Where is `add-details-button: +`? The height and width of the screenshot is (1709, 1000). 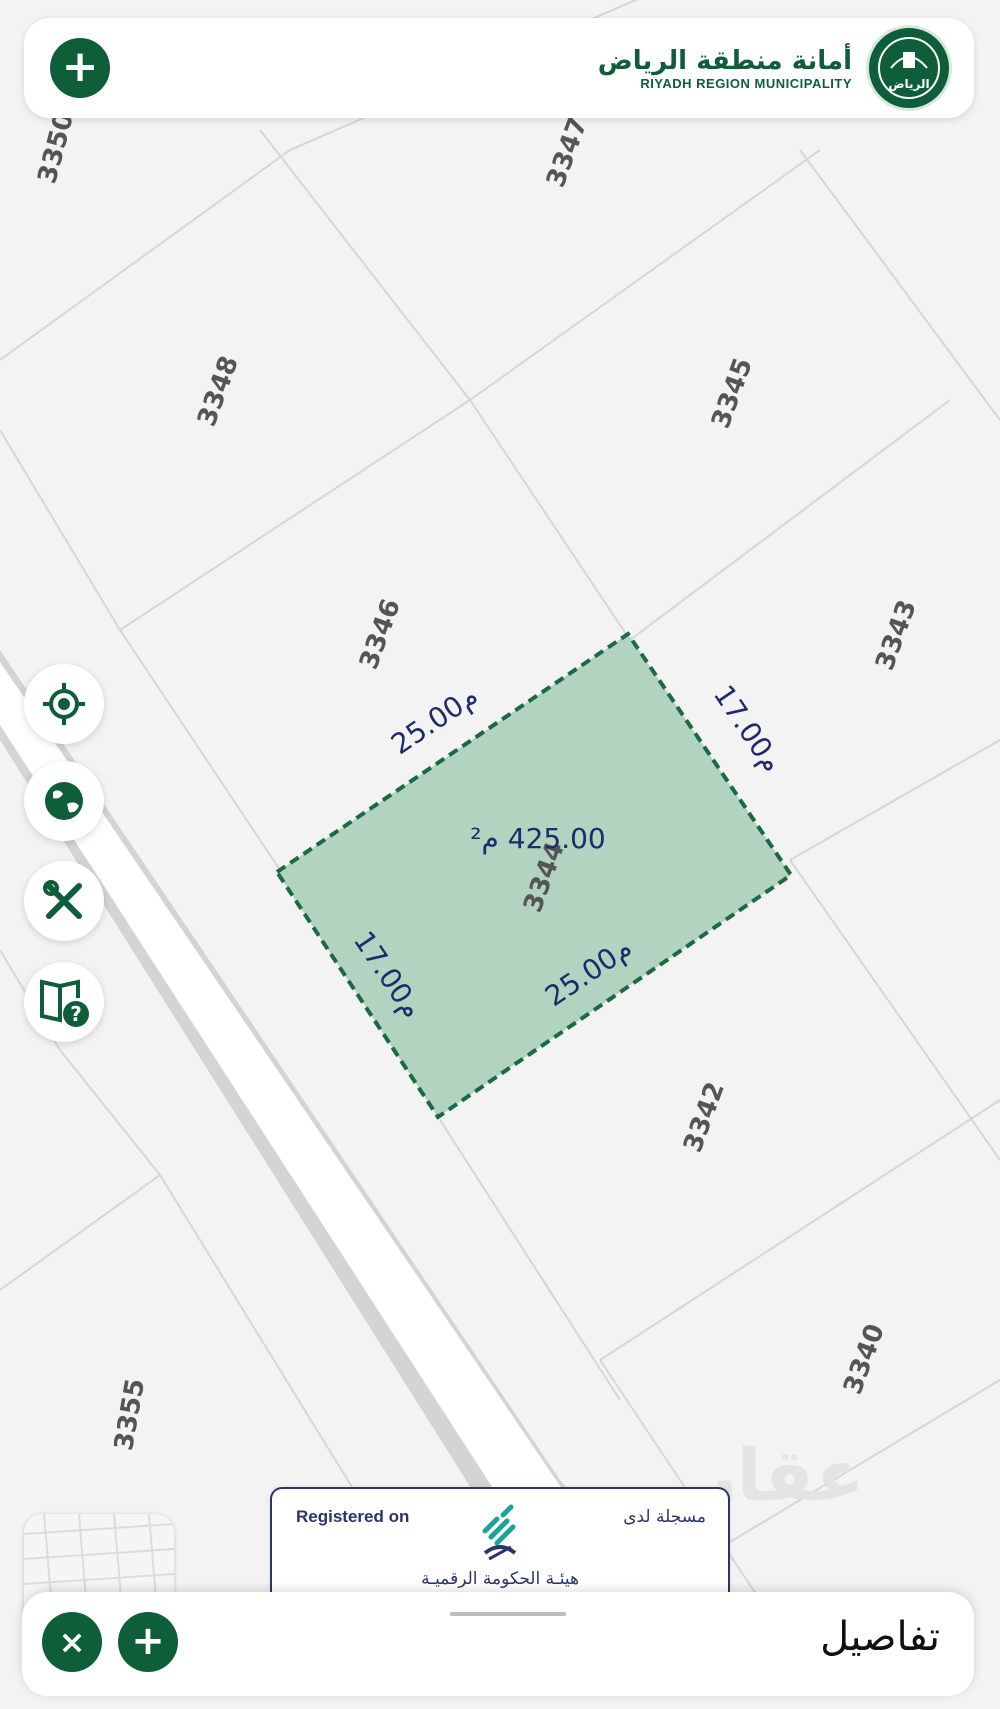 add-details-button: + is located at coordinates (148, 1642).